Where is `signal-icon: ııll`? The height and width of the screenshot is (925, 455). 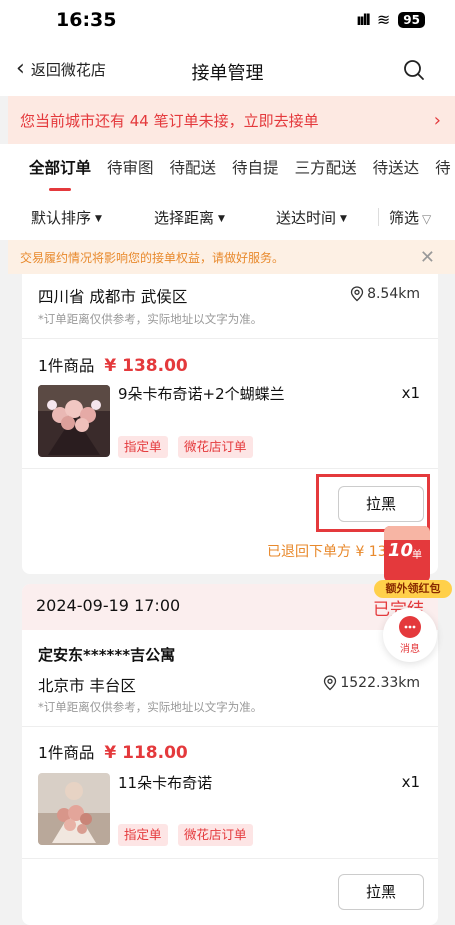 signal-icon: ııll is located at coordinates (363, 19).